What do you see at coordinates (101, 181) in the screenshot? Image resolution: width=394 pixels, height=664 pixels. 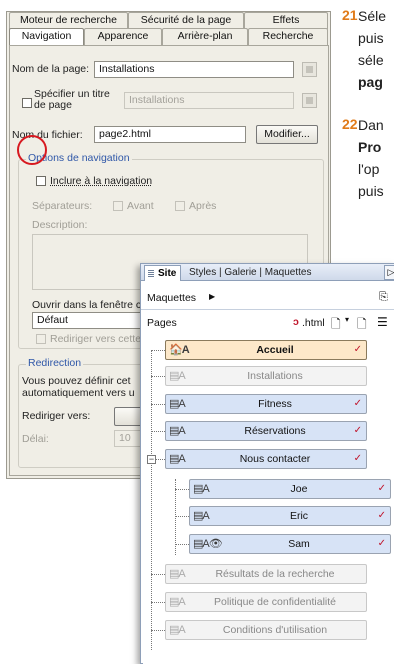 I see `include-navigation-label: Inclure à la navigation` at bounding box center [101, 181].